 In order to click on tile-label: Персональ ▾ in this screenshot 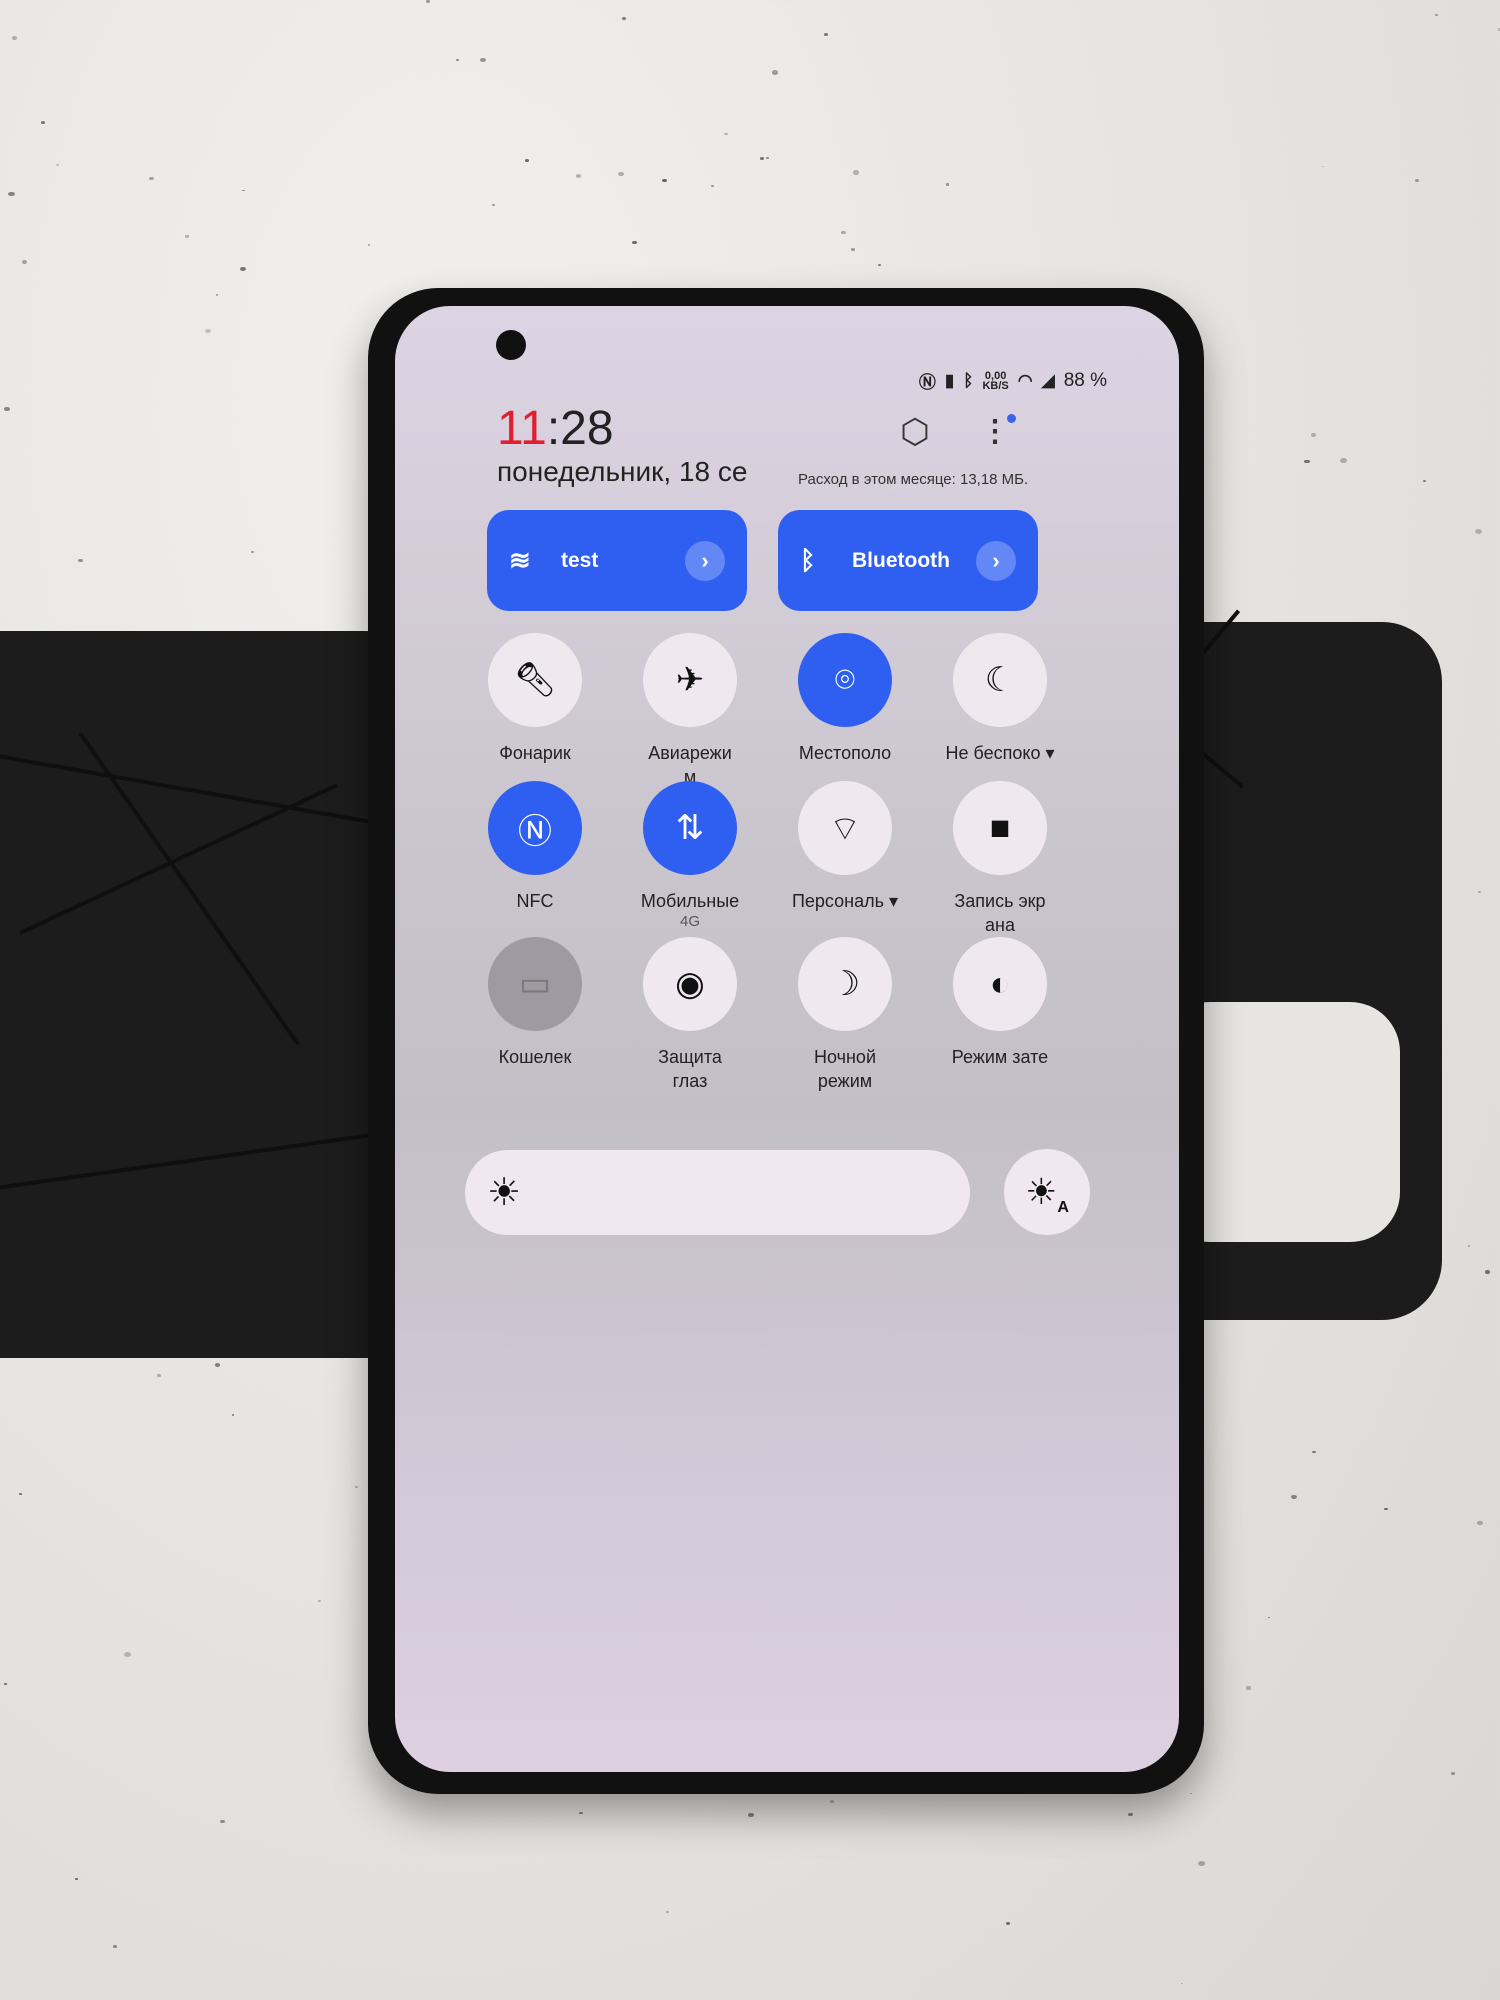, I will do `click(845, 901)`.